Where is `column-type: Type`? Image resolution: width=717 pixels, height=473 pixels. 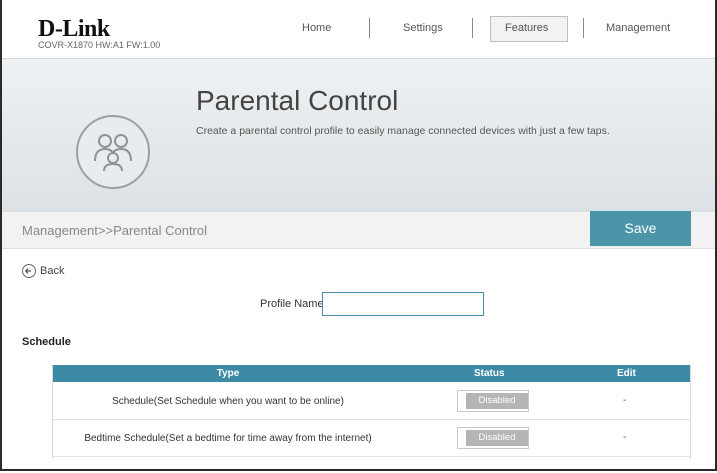 column-type: Type is located at coordinates (228, 373).